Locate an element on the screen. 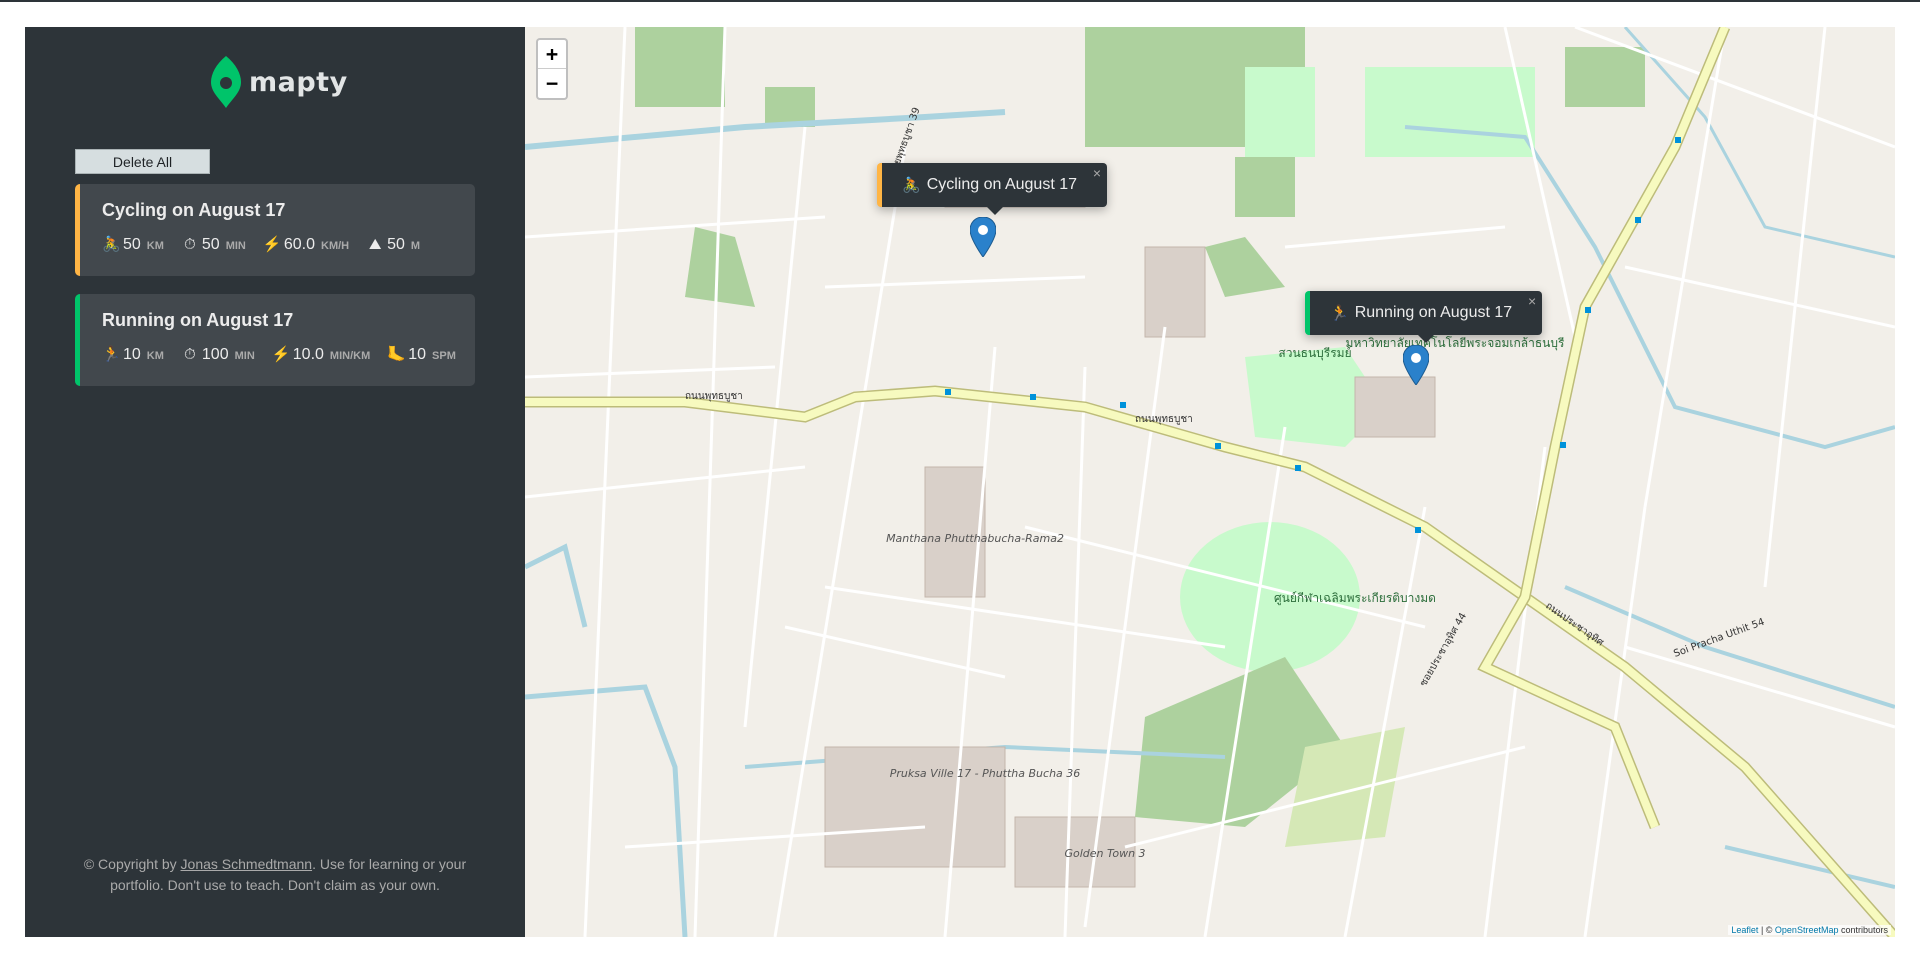  map-attribution: Leaflet | © OpenStreetMap contributors is located at coordinates (1809, 930).